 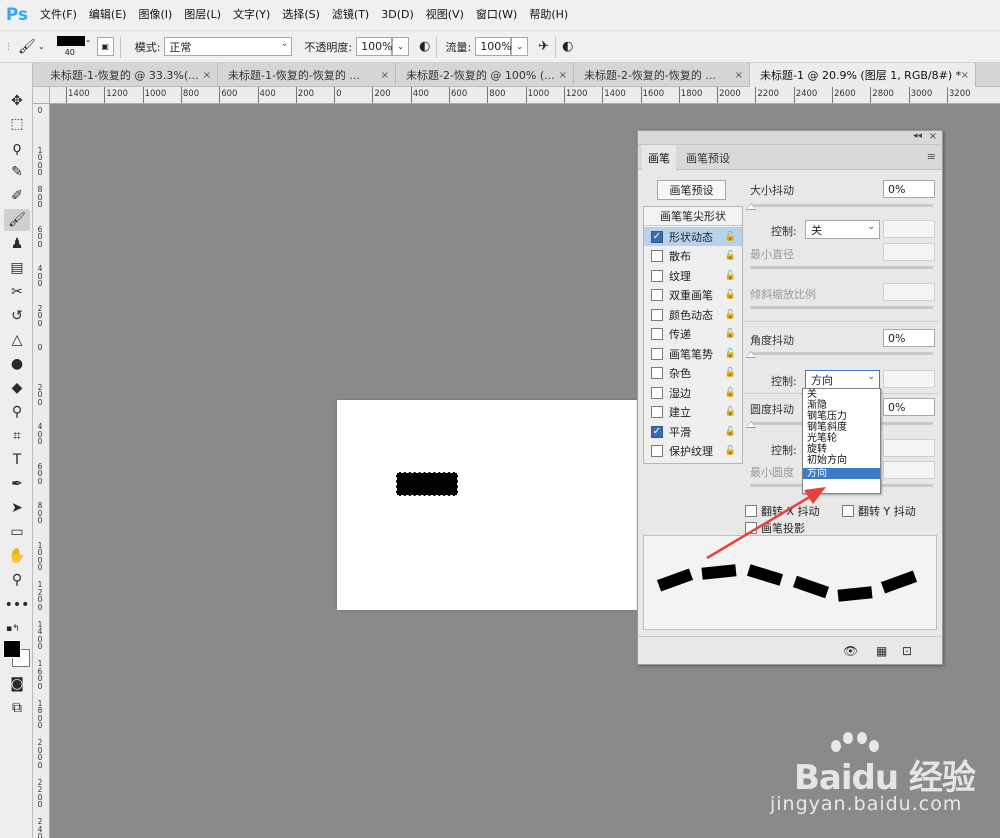 I want to click on pressure-opacity-icon: ◐, so click(x=424, y=46).